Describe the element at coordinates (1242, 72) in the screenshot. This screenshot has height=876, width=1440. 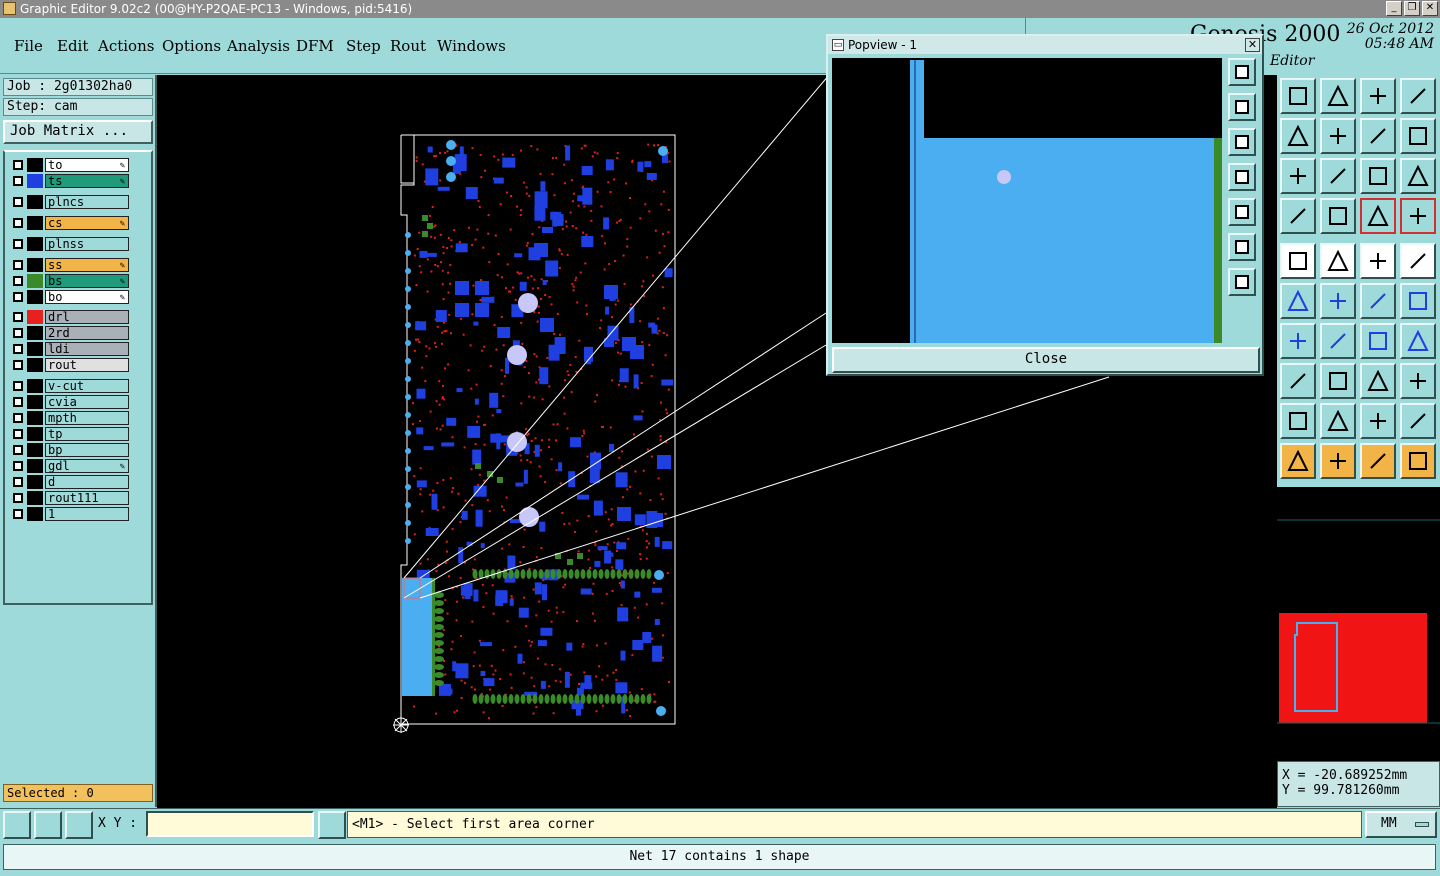
I see `popview-zoom-in-icon` at that location.